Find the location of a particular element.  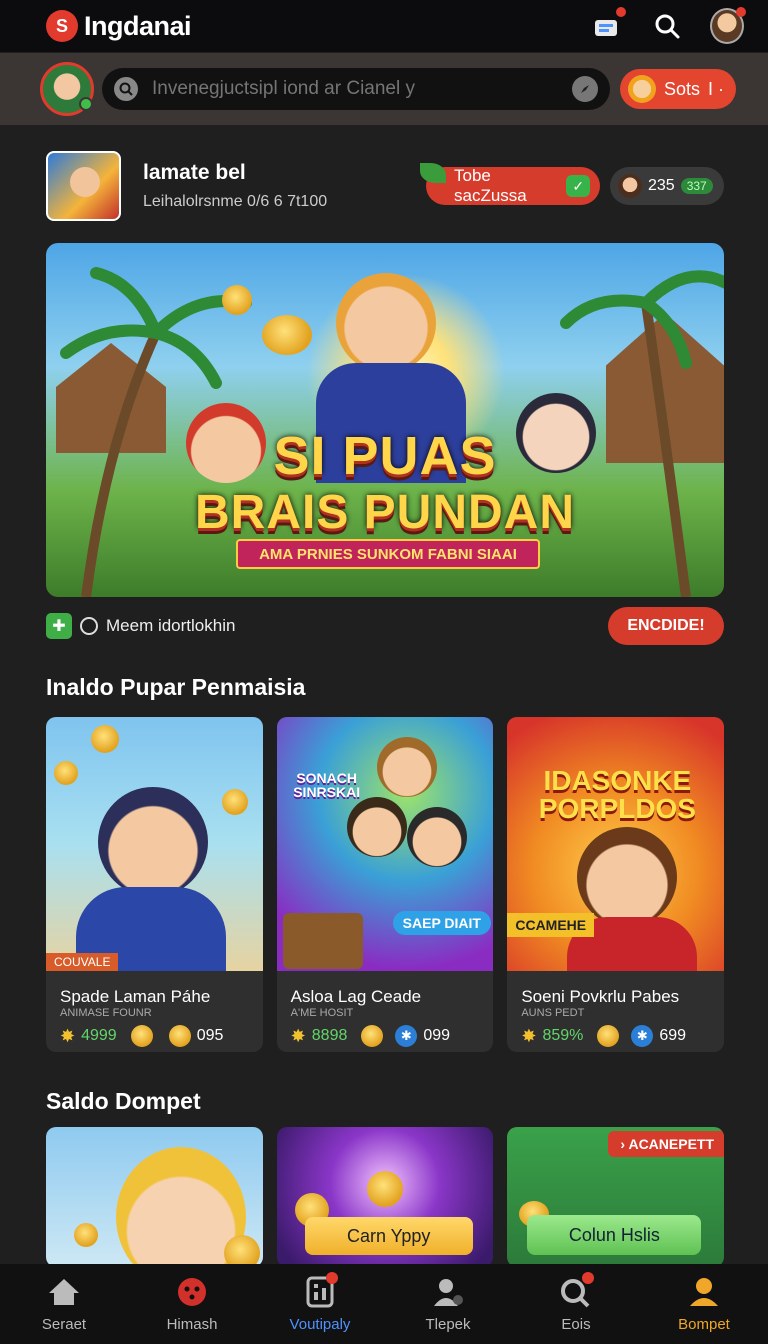

calculator-icon is located at coordinates (320, 1289).